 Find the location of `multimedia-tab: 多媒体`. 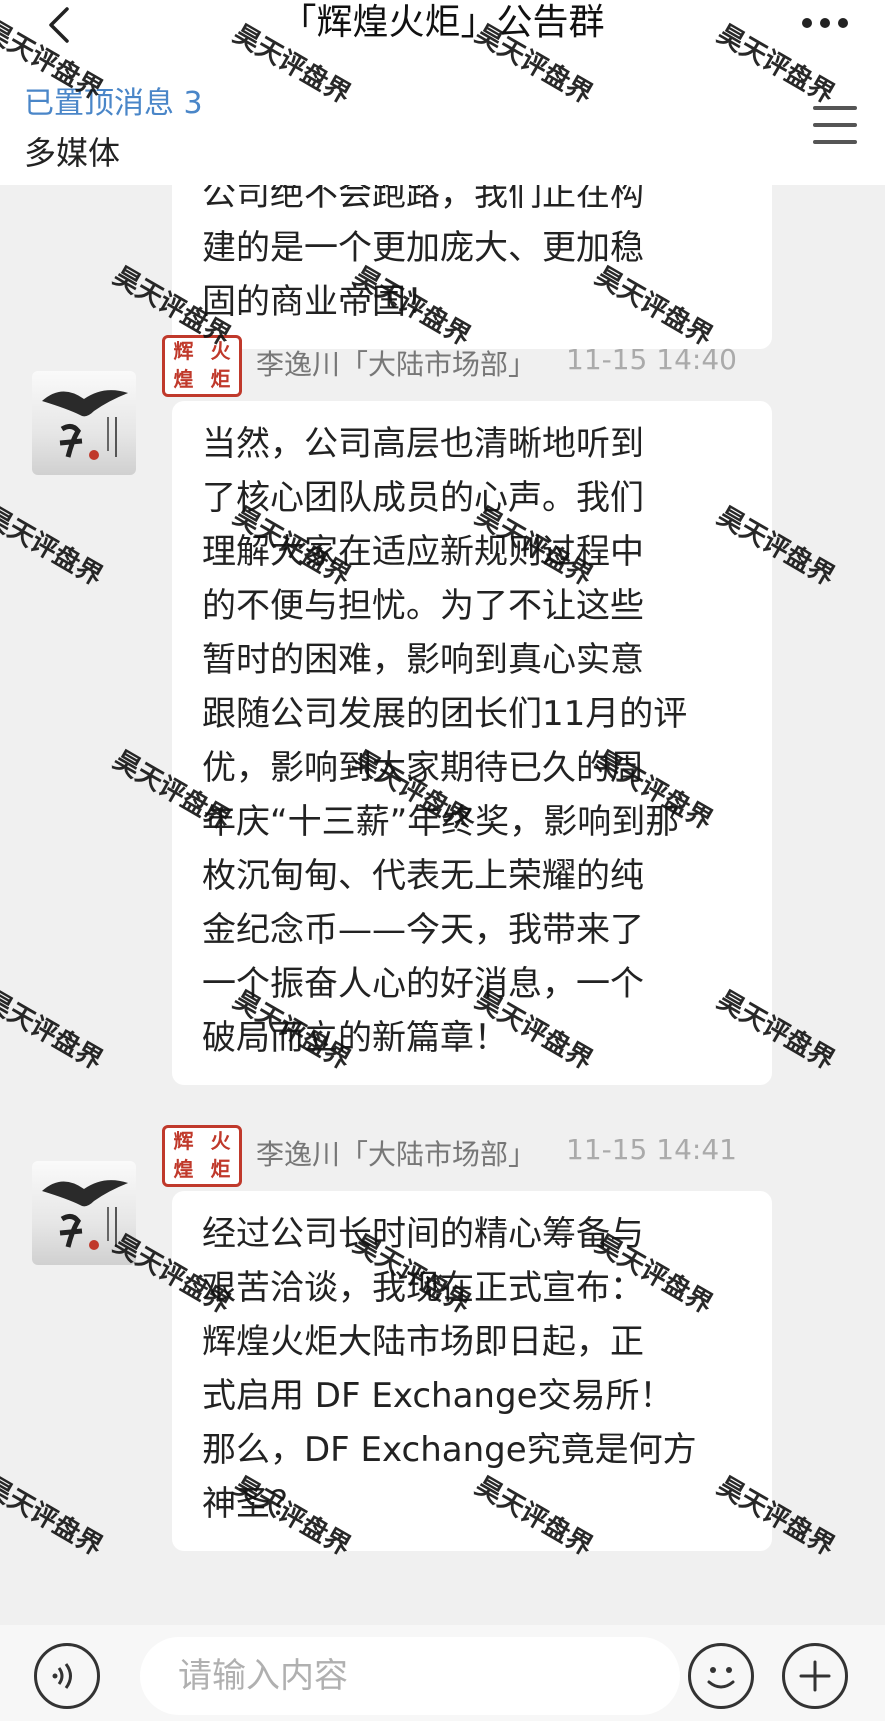

multimedia-tab: 多媒体 is located at coordinates (72, 151).